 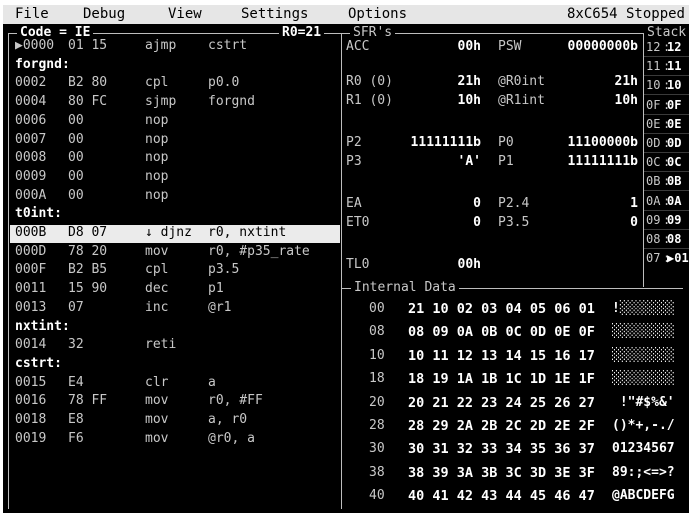 What do you see at coordinates (677, 143) in the screenshot?
I see `stack-value: 0D` at bounding box center [677, 143].